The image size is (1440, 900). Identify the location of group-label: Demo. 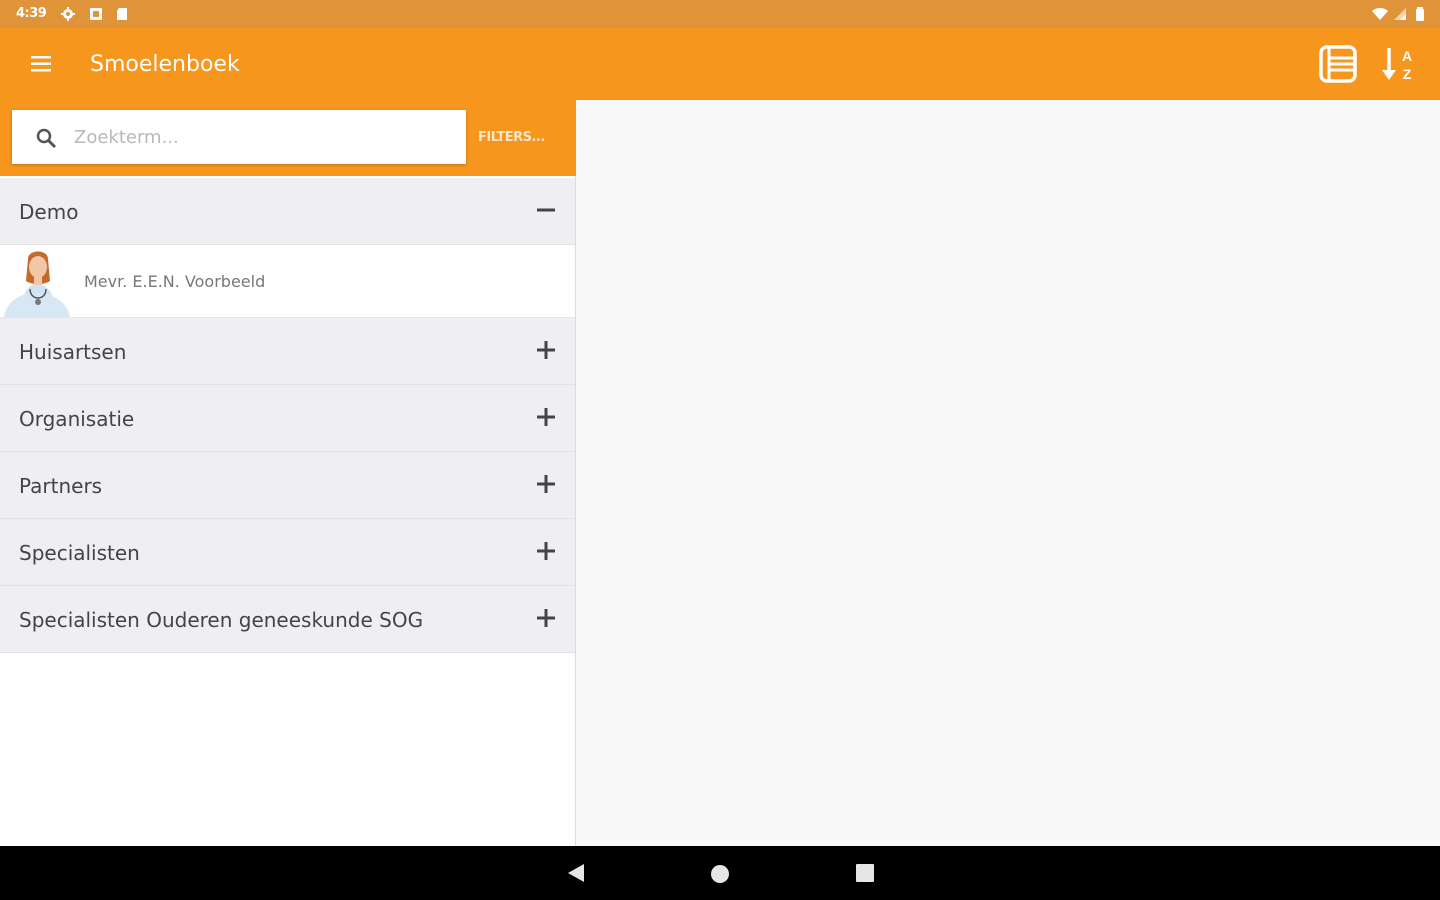
(49, 212).